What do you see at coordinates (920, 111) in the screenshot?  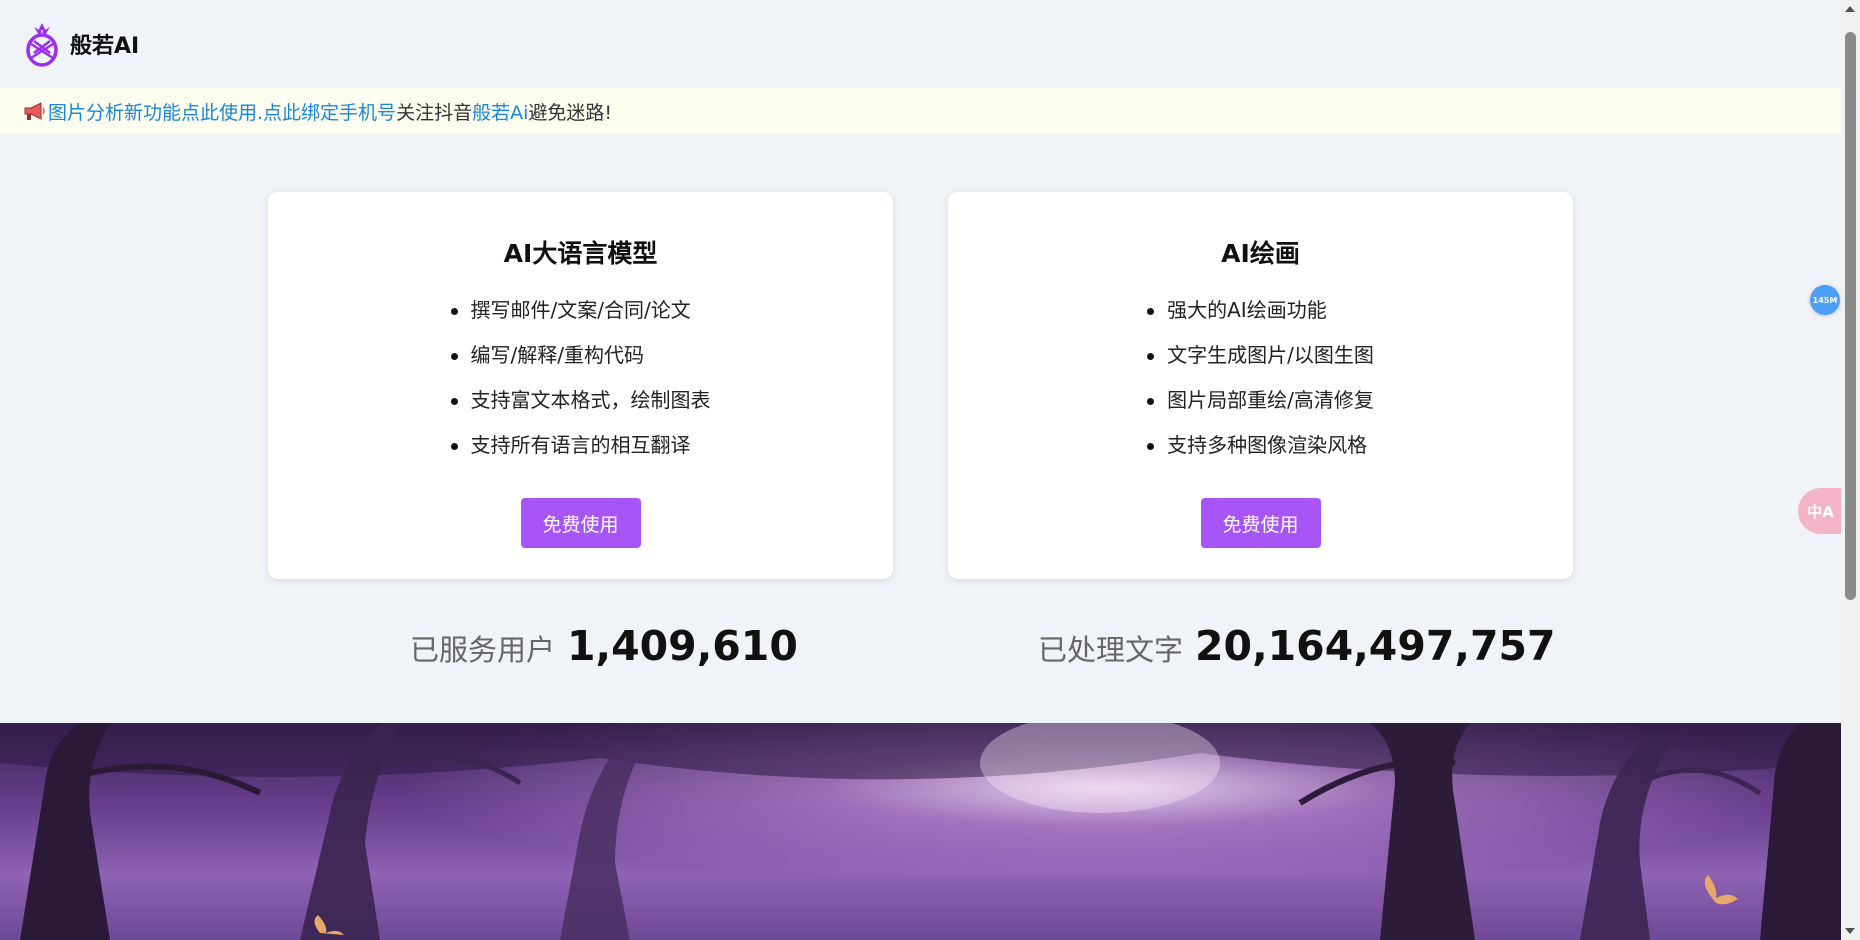 I see `notice-bar: 图片分析新功能点此使用. 点此绑定手机号 关注抖音 般若Ai 避免迷路!` at bounding box center [920, 111].